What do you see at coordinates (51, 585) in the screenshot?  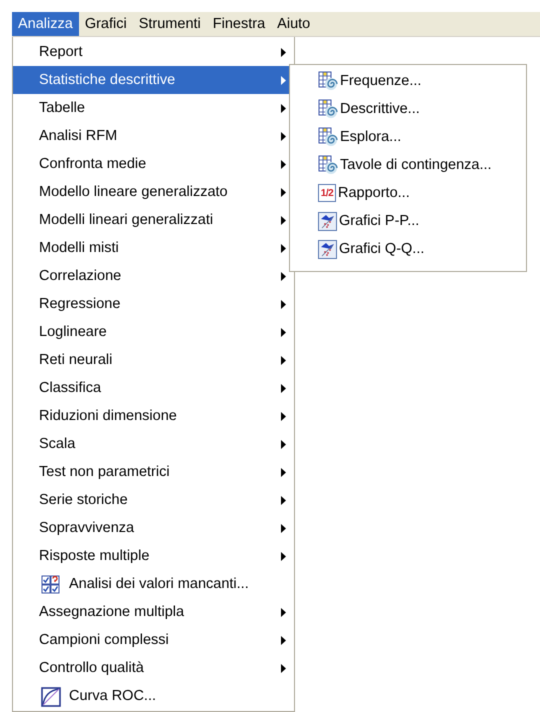 I see `checkbox-grid-icon` at bounding box center [51, 585].